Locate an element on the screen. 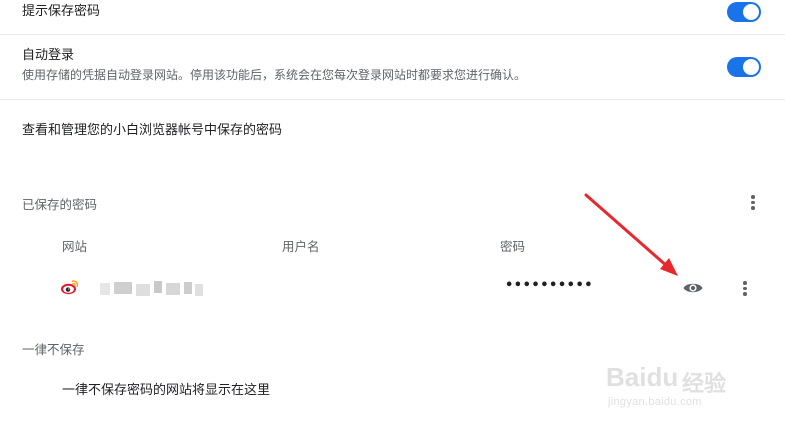 Image resolution: width=785 pixels, height=429 pixels. red-arrow is located at coordinates (631, 234).